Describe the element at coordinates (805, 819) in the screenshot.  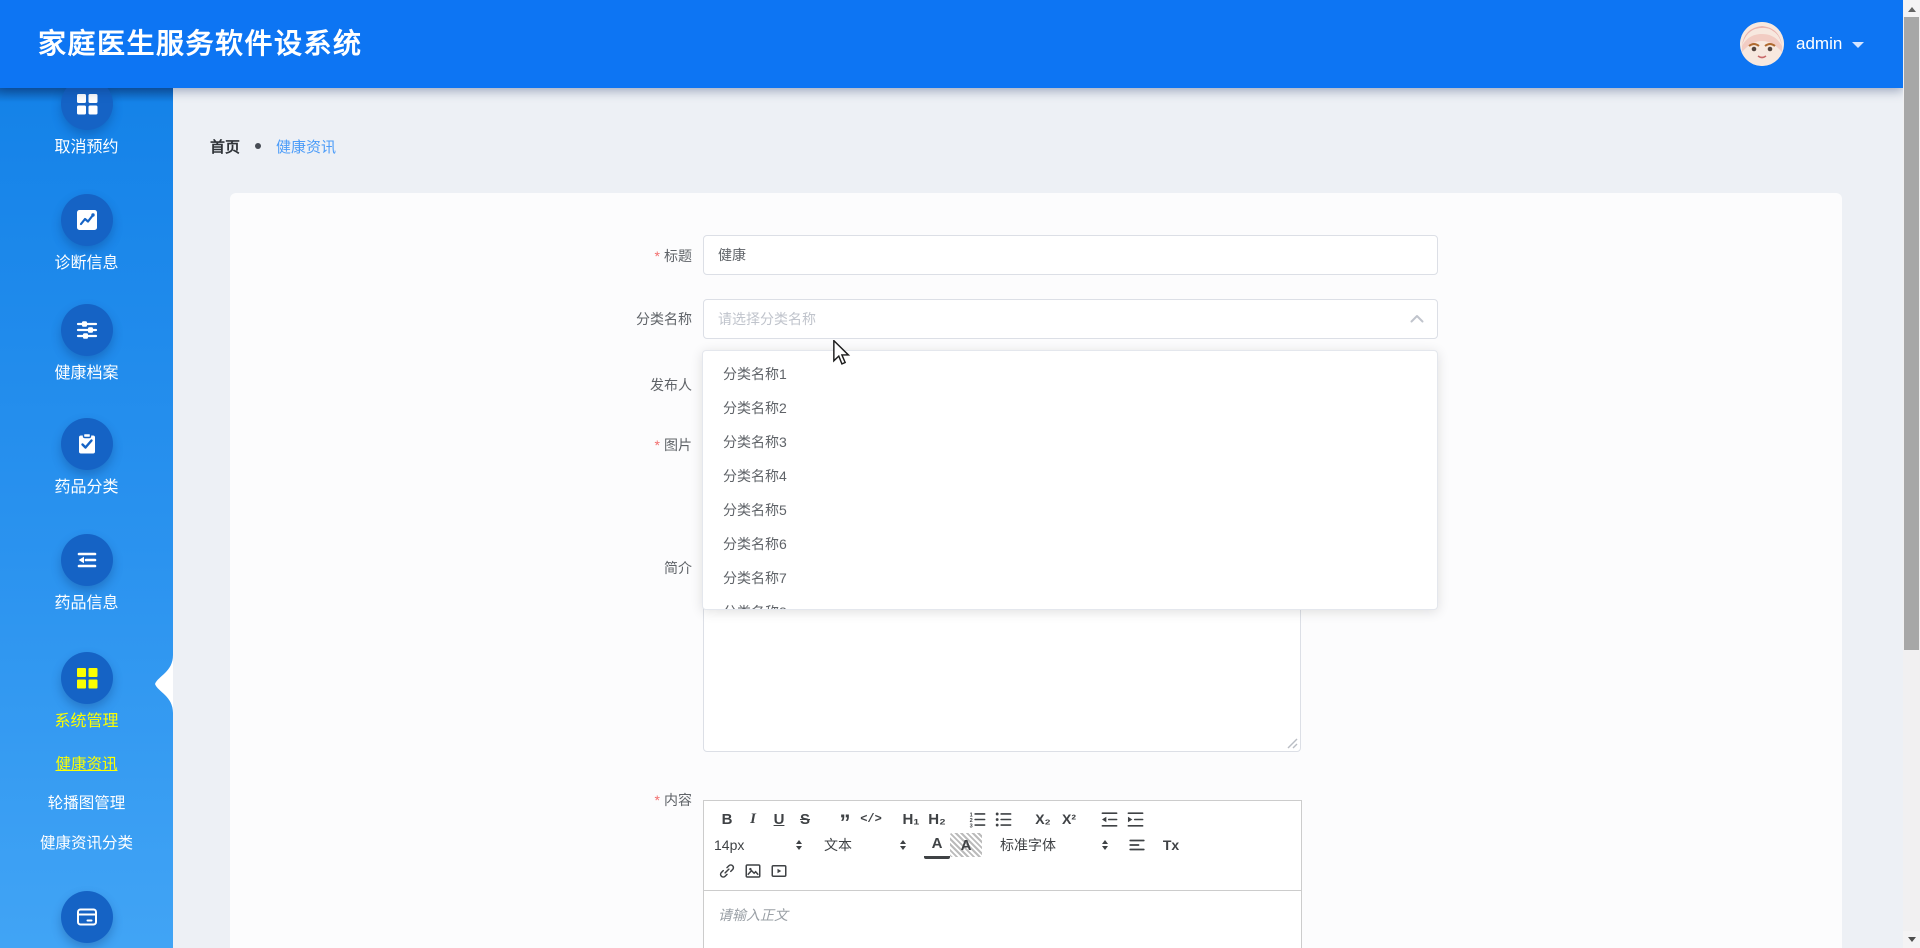
I see `strikethrough-button: S` at that location.